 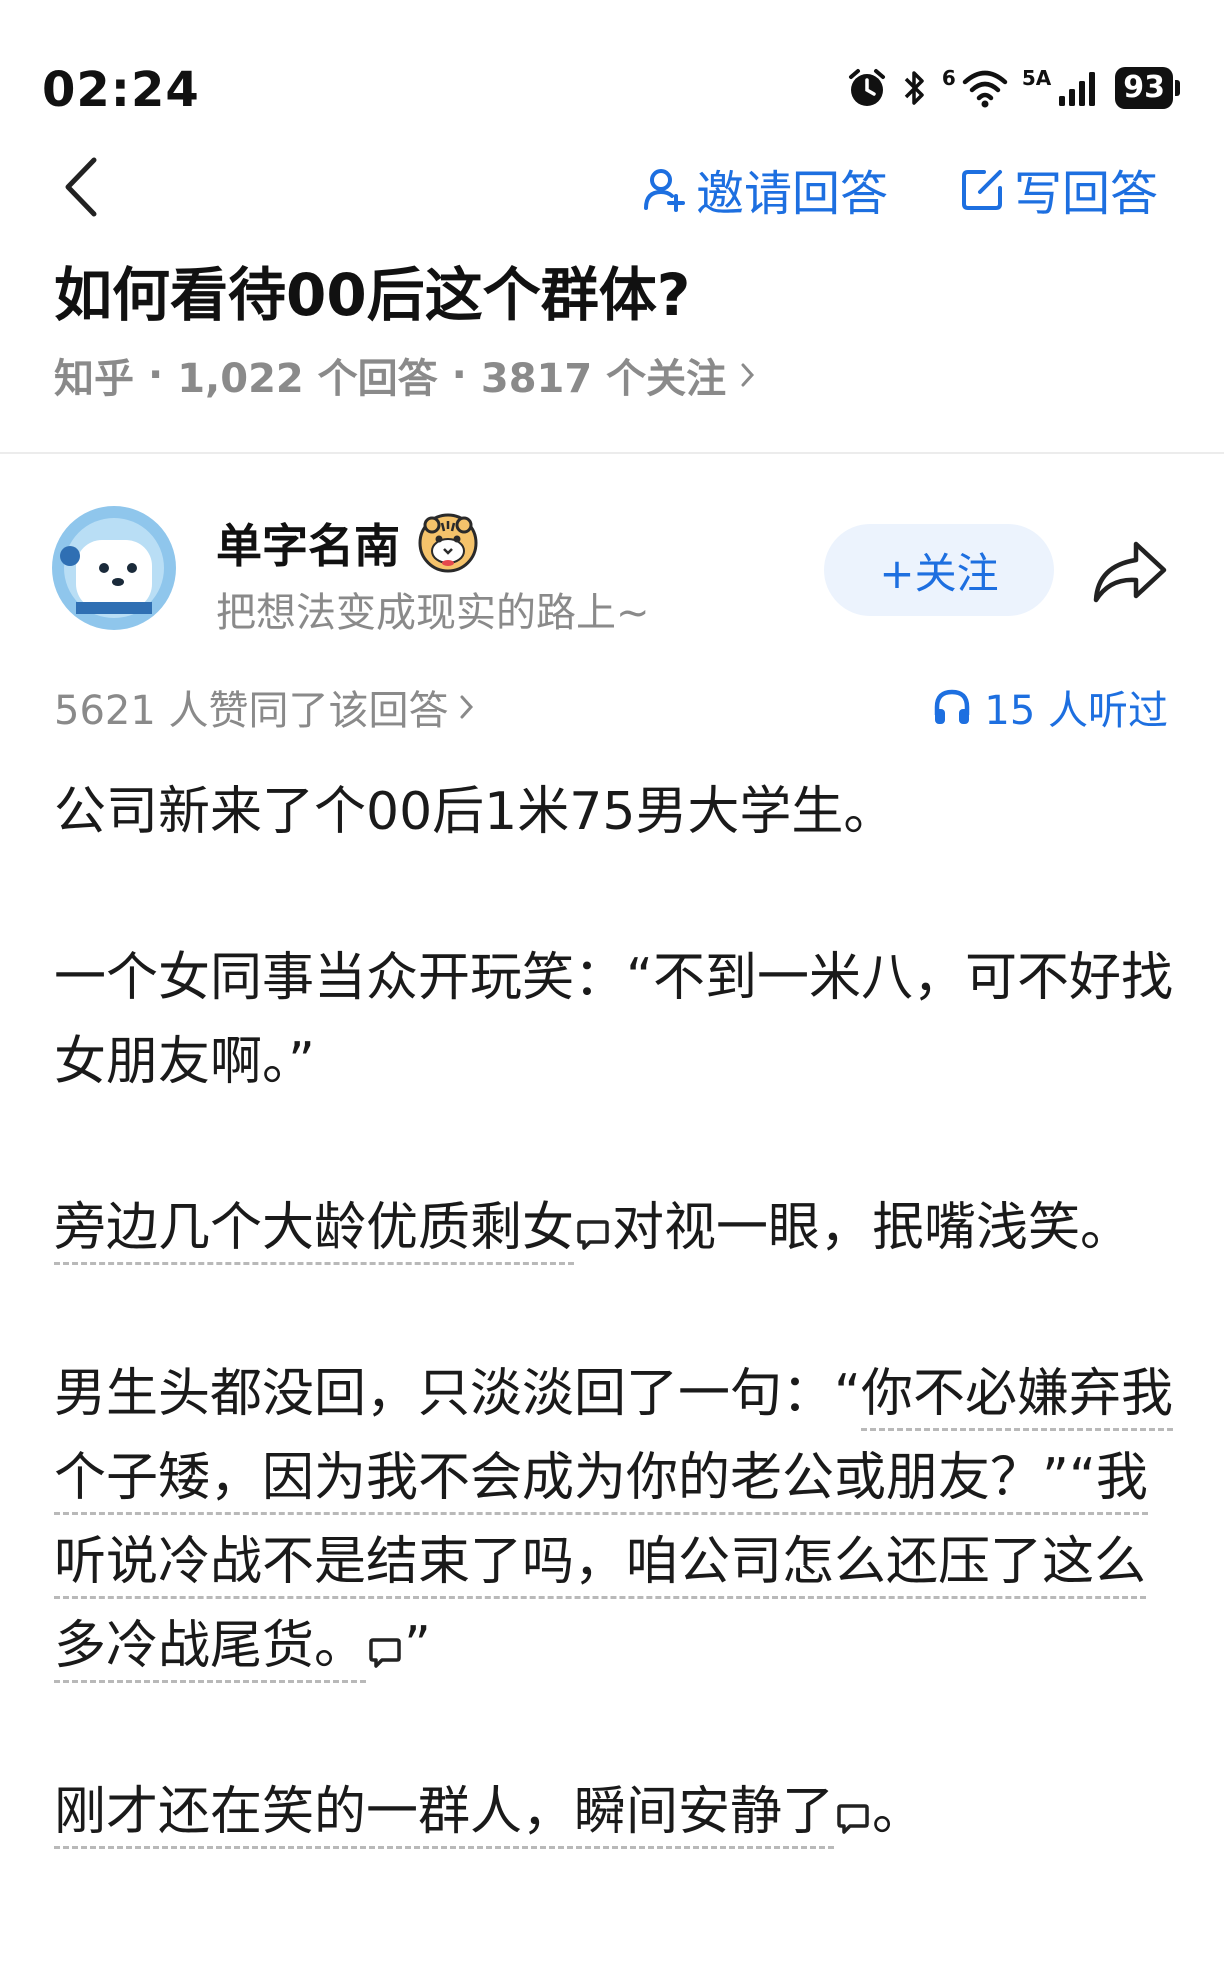 I want to click on highlighted-comment-text: 旁边几个大龄优质剩女, so click(x=314, y=1231).